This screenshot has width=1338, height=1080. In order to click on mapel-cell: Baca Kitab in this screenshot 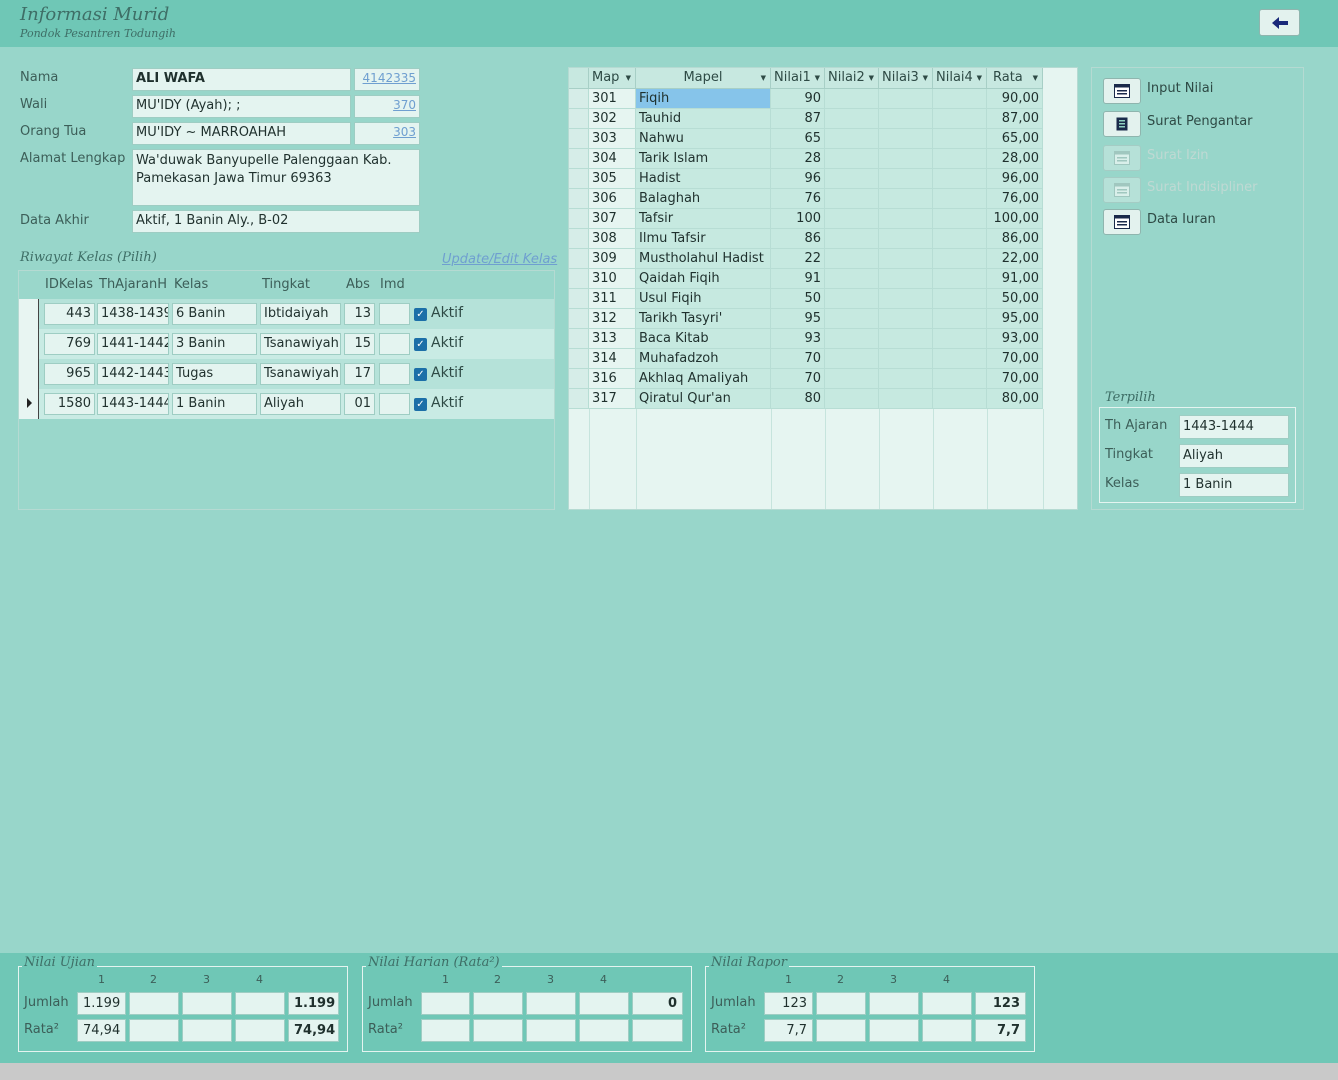, I will do `click(703, 339)`.